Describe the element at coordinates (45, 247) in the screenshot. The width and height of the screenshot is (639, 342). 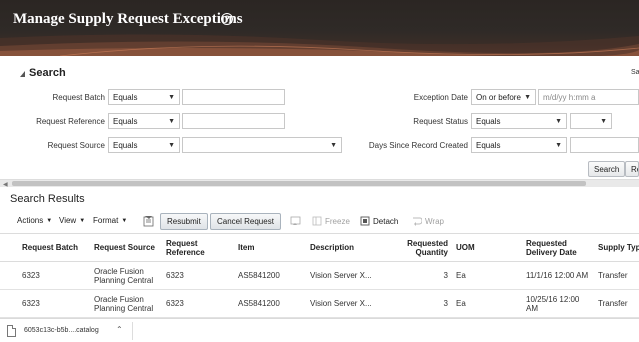
I see `column-header: Request Batch` at that location.